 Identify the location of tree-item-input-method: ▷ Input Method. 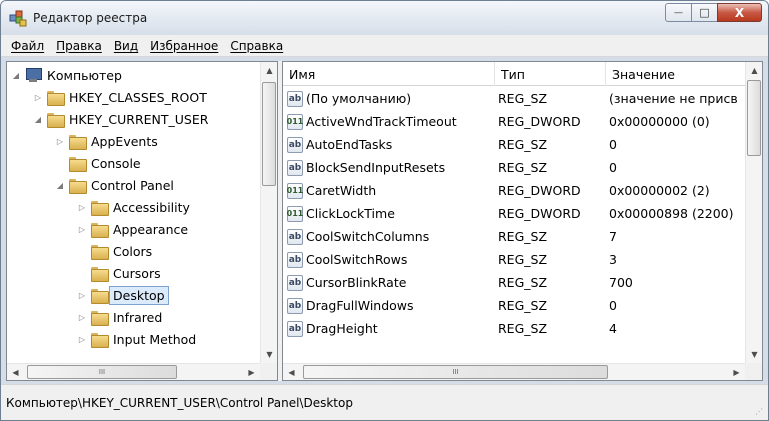
(136, 339).